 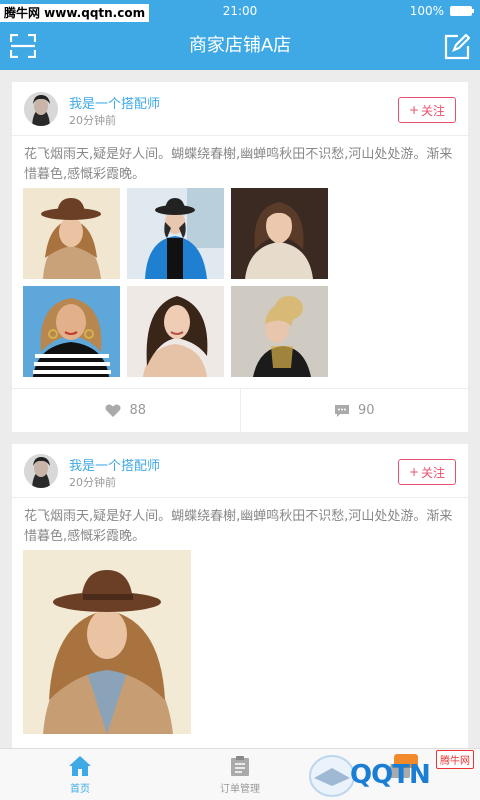 What do you see at coordinates (390, 775) in the screenshot?
I see `watermark-logo-text: QQTN` at bounding box center [390, 775].